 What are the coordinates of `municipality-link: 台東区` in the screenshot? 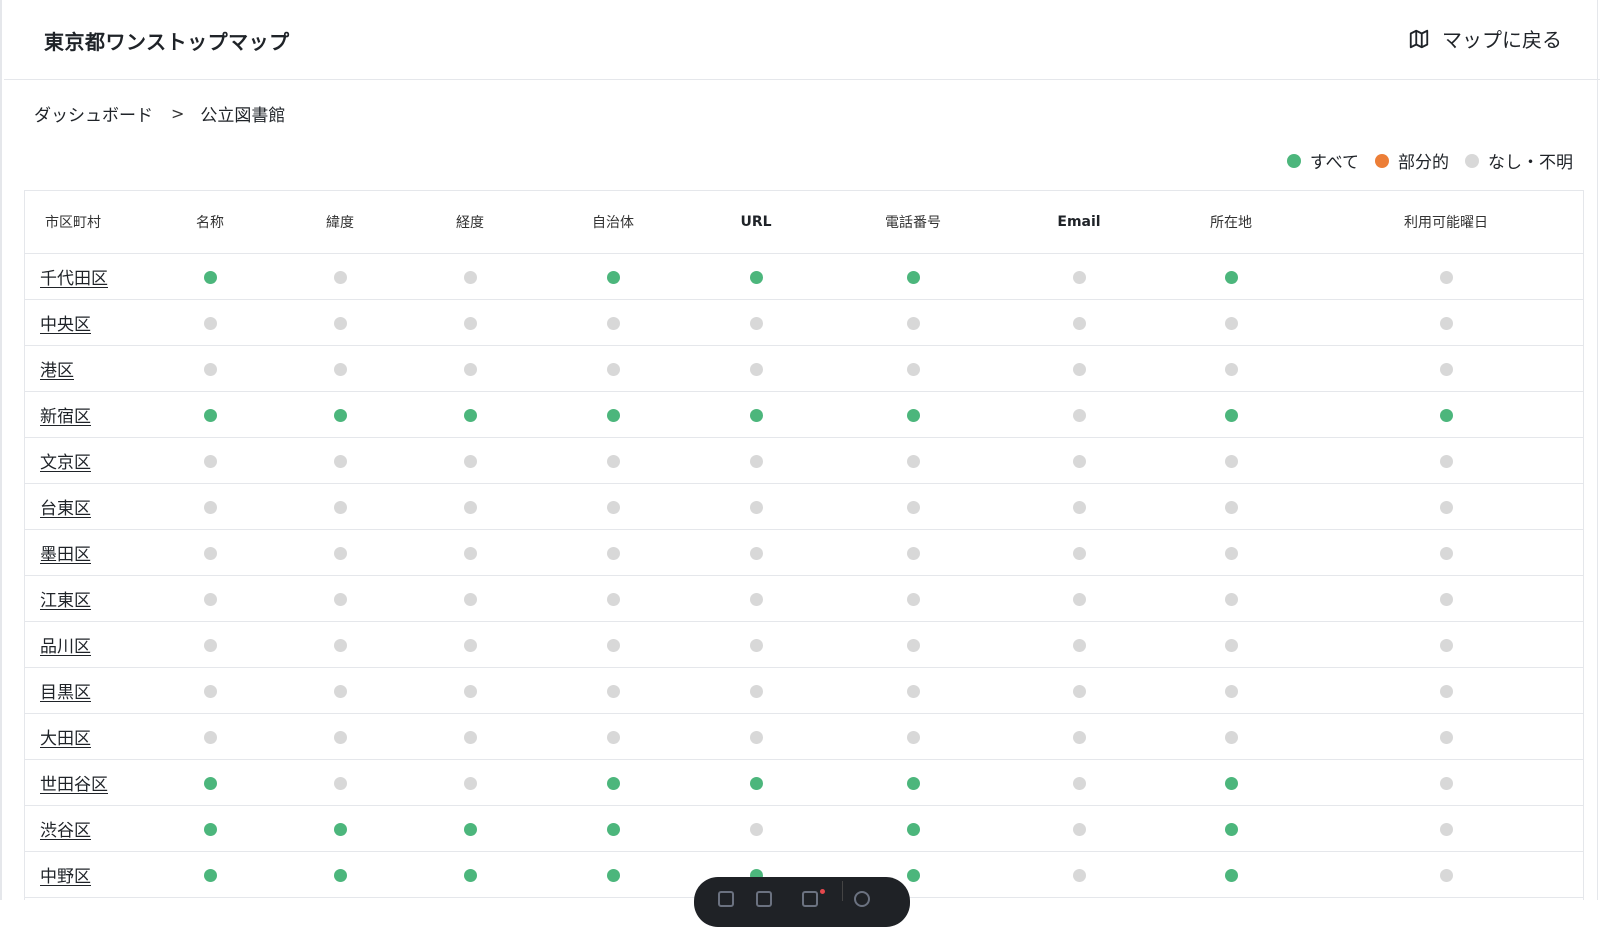 It's located at (65, 509).